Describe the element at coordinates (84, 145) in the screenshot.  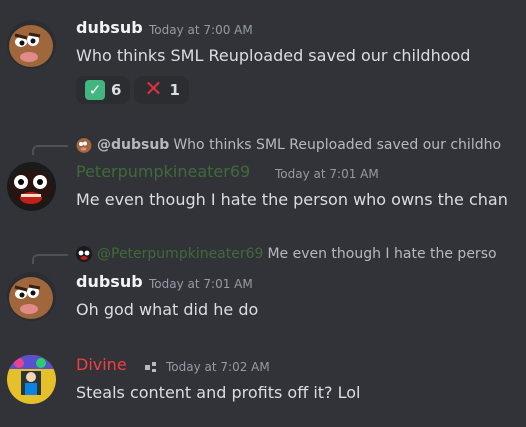
I see `reply-avatar-dubsub` at that location.